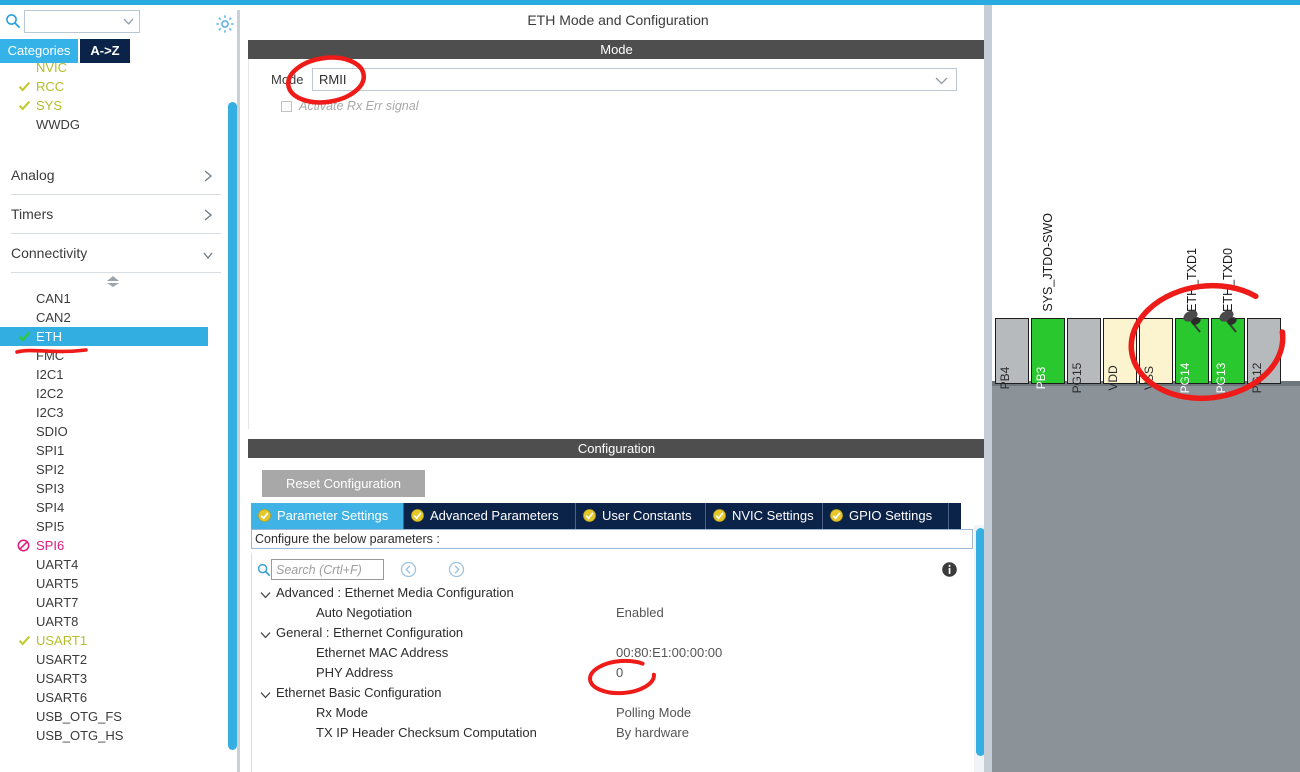 This screenshot has width=1300, height=772. I want to click on sidebar-scrollbar-thumb, so click(232, 426).